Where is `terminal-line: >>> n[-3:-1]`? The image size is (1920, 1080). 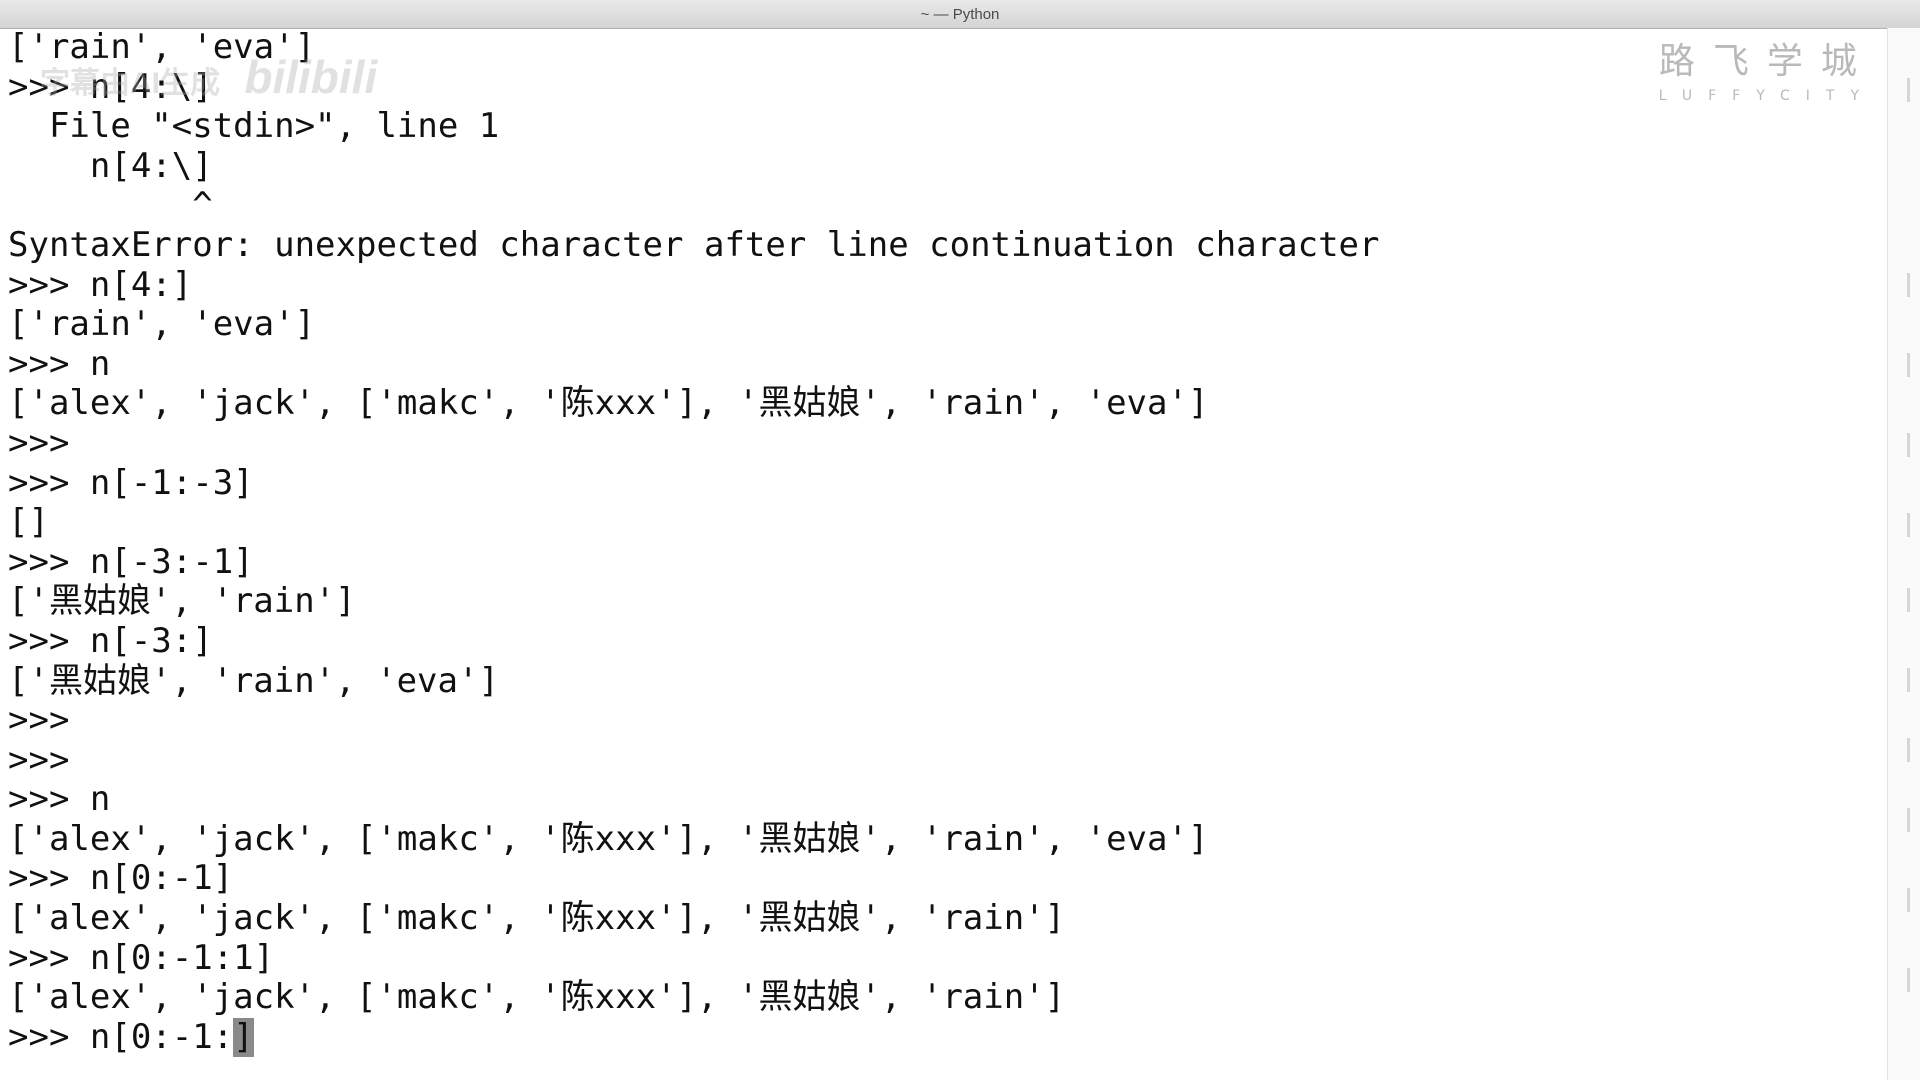
terminal-line: >>> n[-3:-1] is located at coordinates (131, 562).